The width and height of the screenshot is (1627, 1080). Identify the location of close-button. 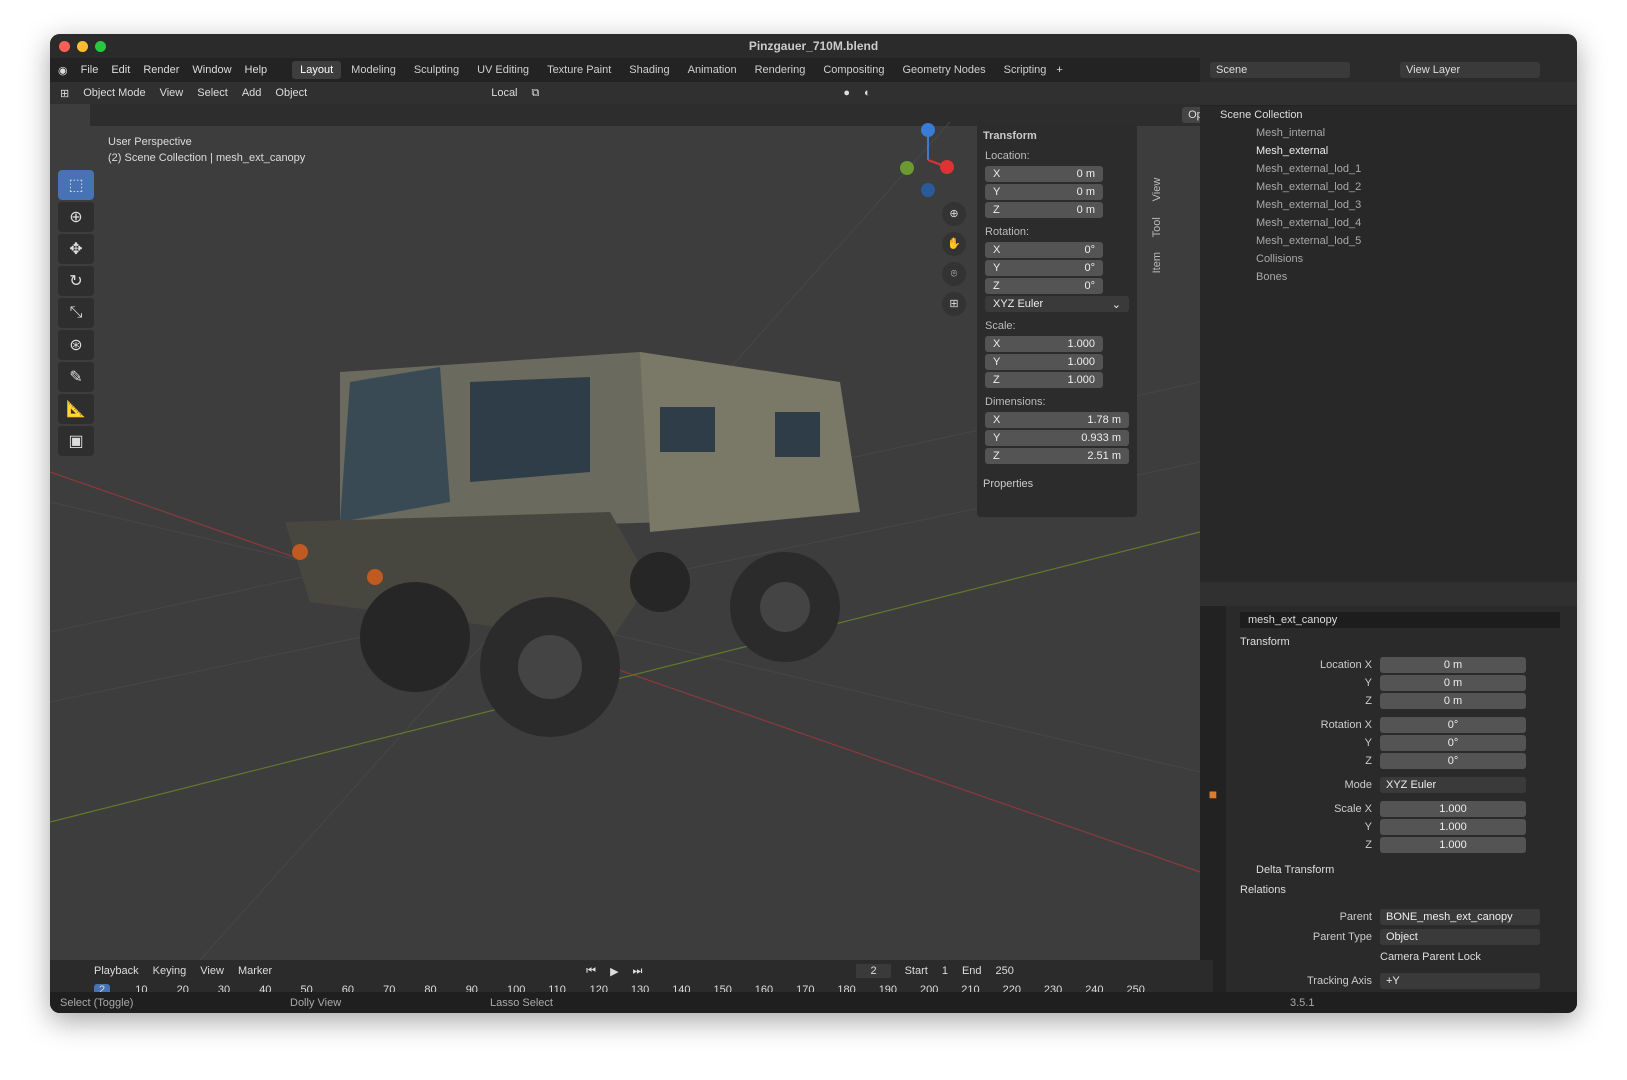
(64, 46).